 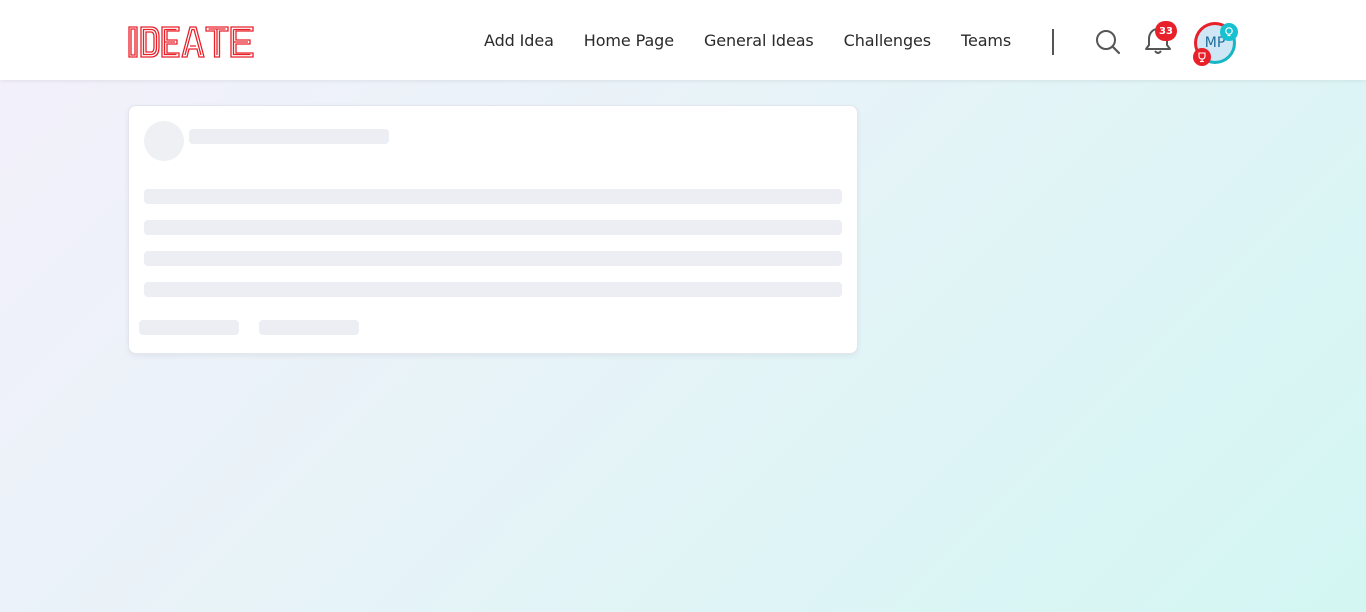 I want to click on ideate-logo, so click(x=191, y=42).